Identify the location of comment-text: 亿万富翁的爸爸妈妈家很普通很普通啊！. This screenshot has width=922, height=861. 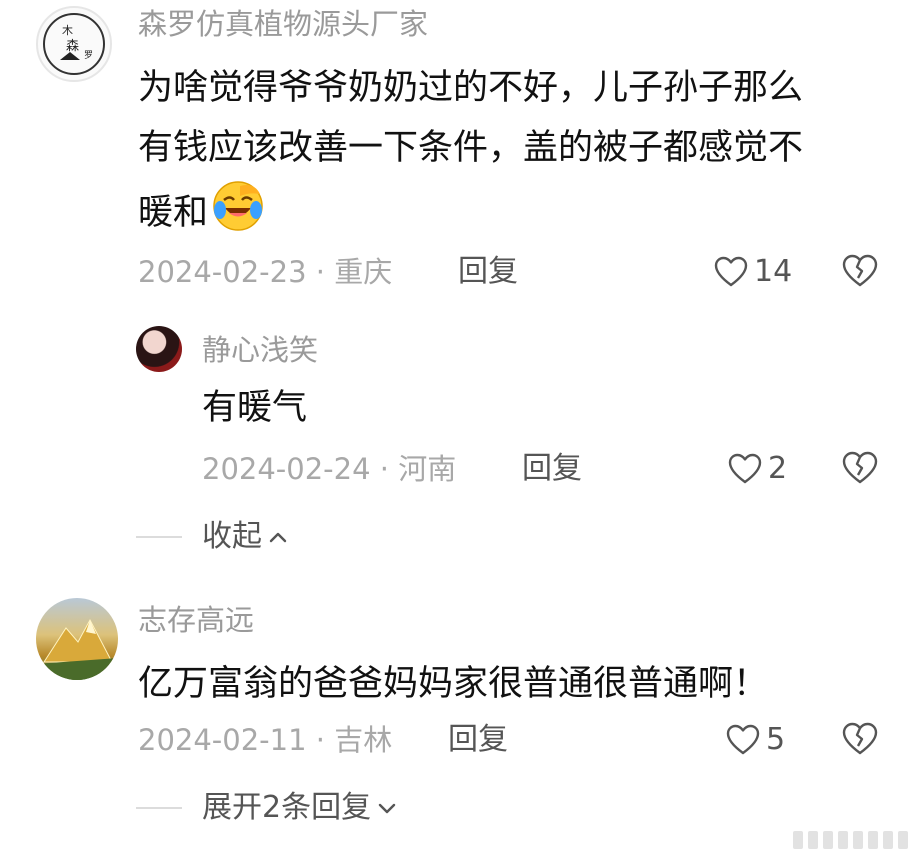
(453, 684).